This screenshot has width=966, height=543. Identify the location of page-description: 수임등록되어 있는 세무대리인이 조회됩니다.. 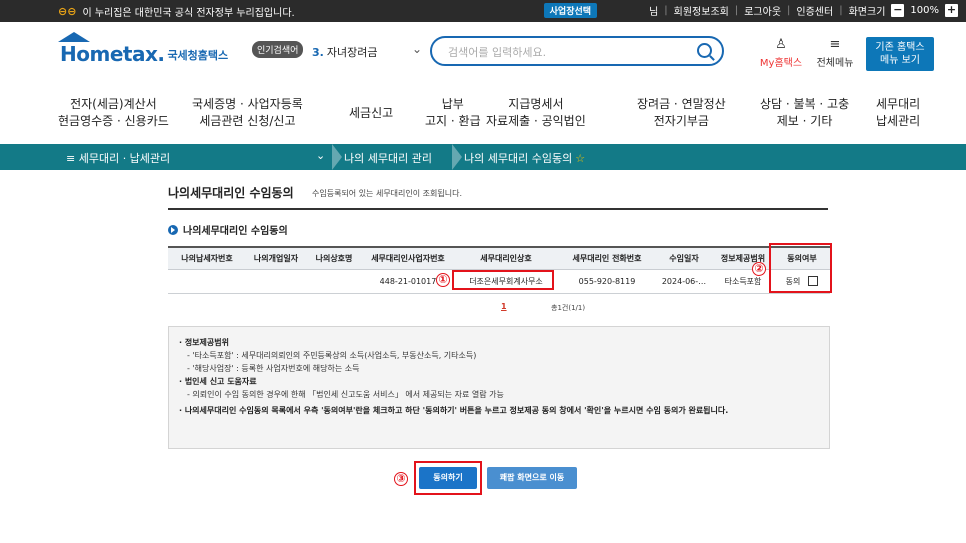
(387, 193).